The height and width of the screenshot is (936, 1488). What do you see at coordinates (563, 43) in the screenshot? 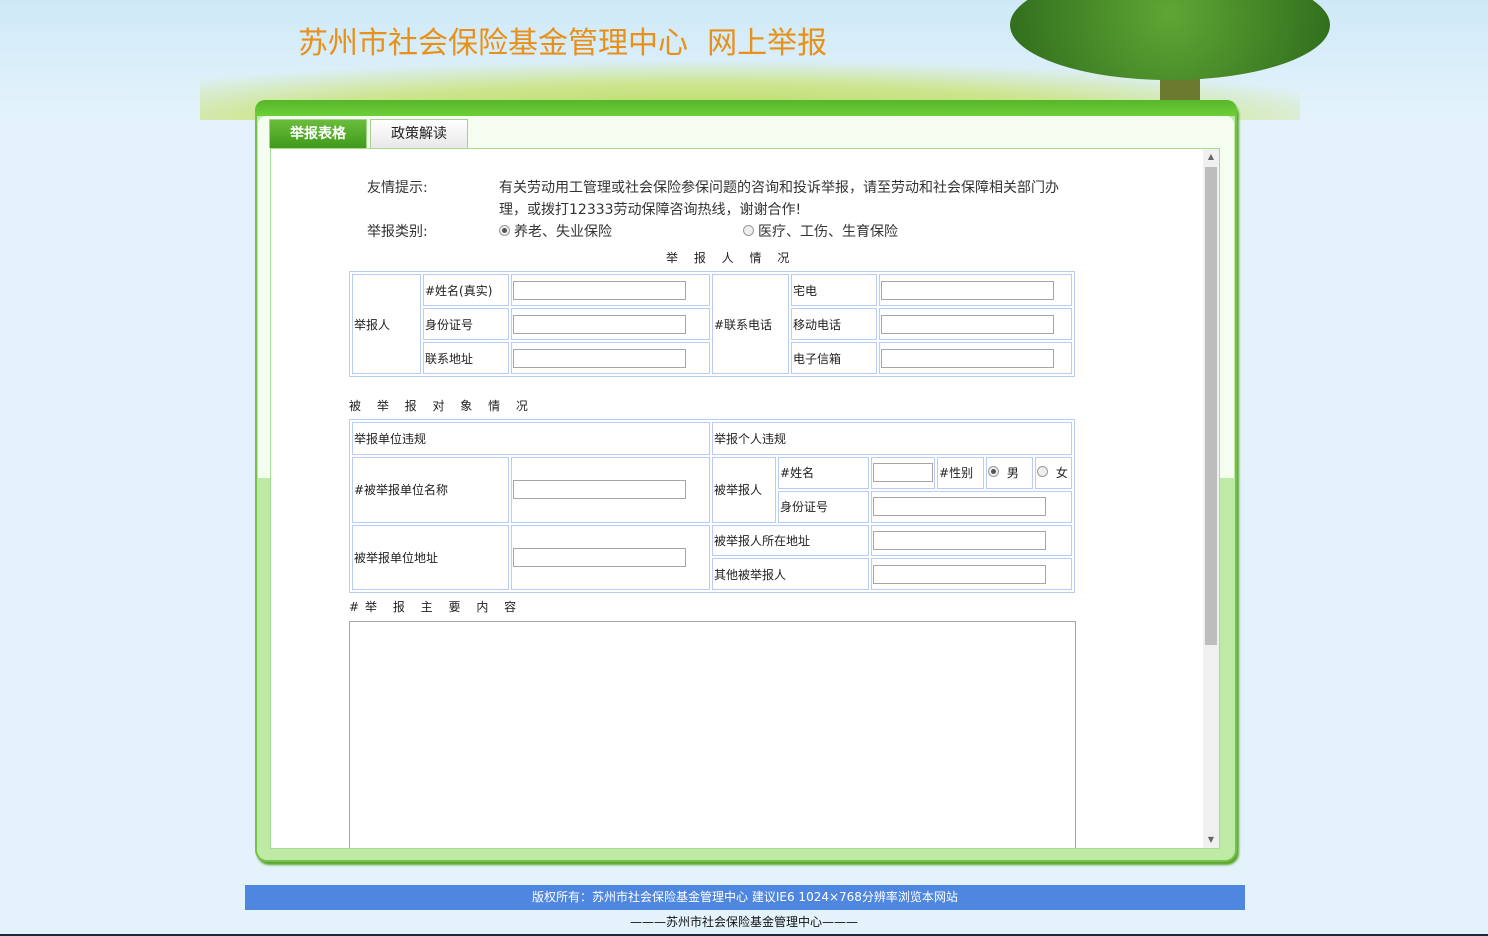
I see `site-title: 苏州市社会保险基金管理中心 网上举报` at bounding box center [563, 43].